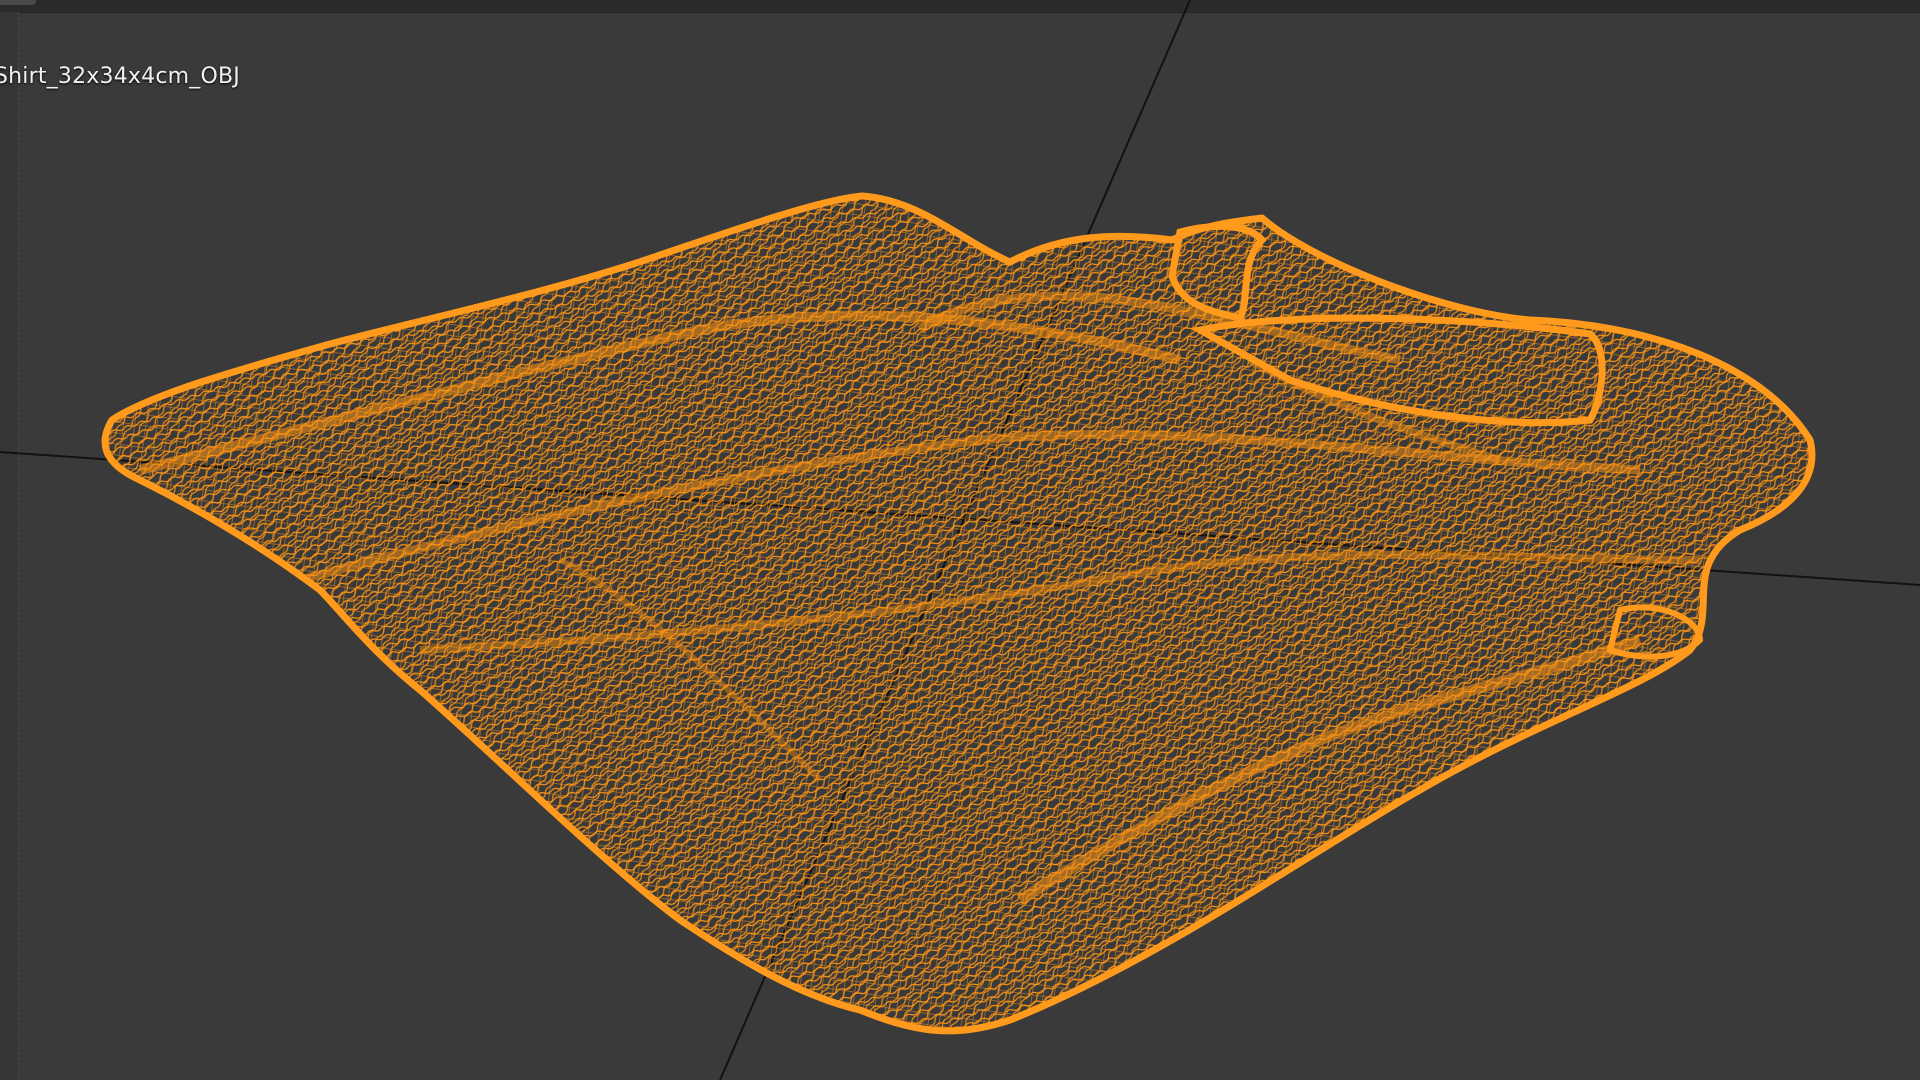 Image resolution: width=1920 pixels, height=1080 pixels. Describe the element at coordinates (120, 76) in the screenshot. I see `object-name-label: Shirt_32x34x4cm_OBJ` at that location.